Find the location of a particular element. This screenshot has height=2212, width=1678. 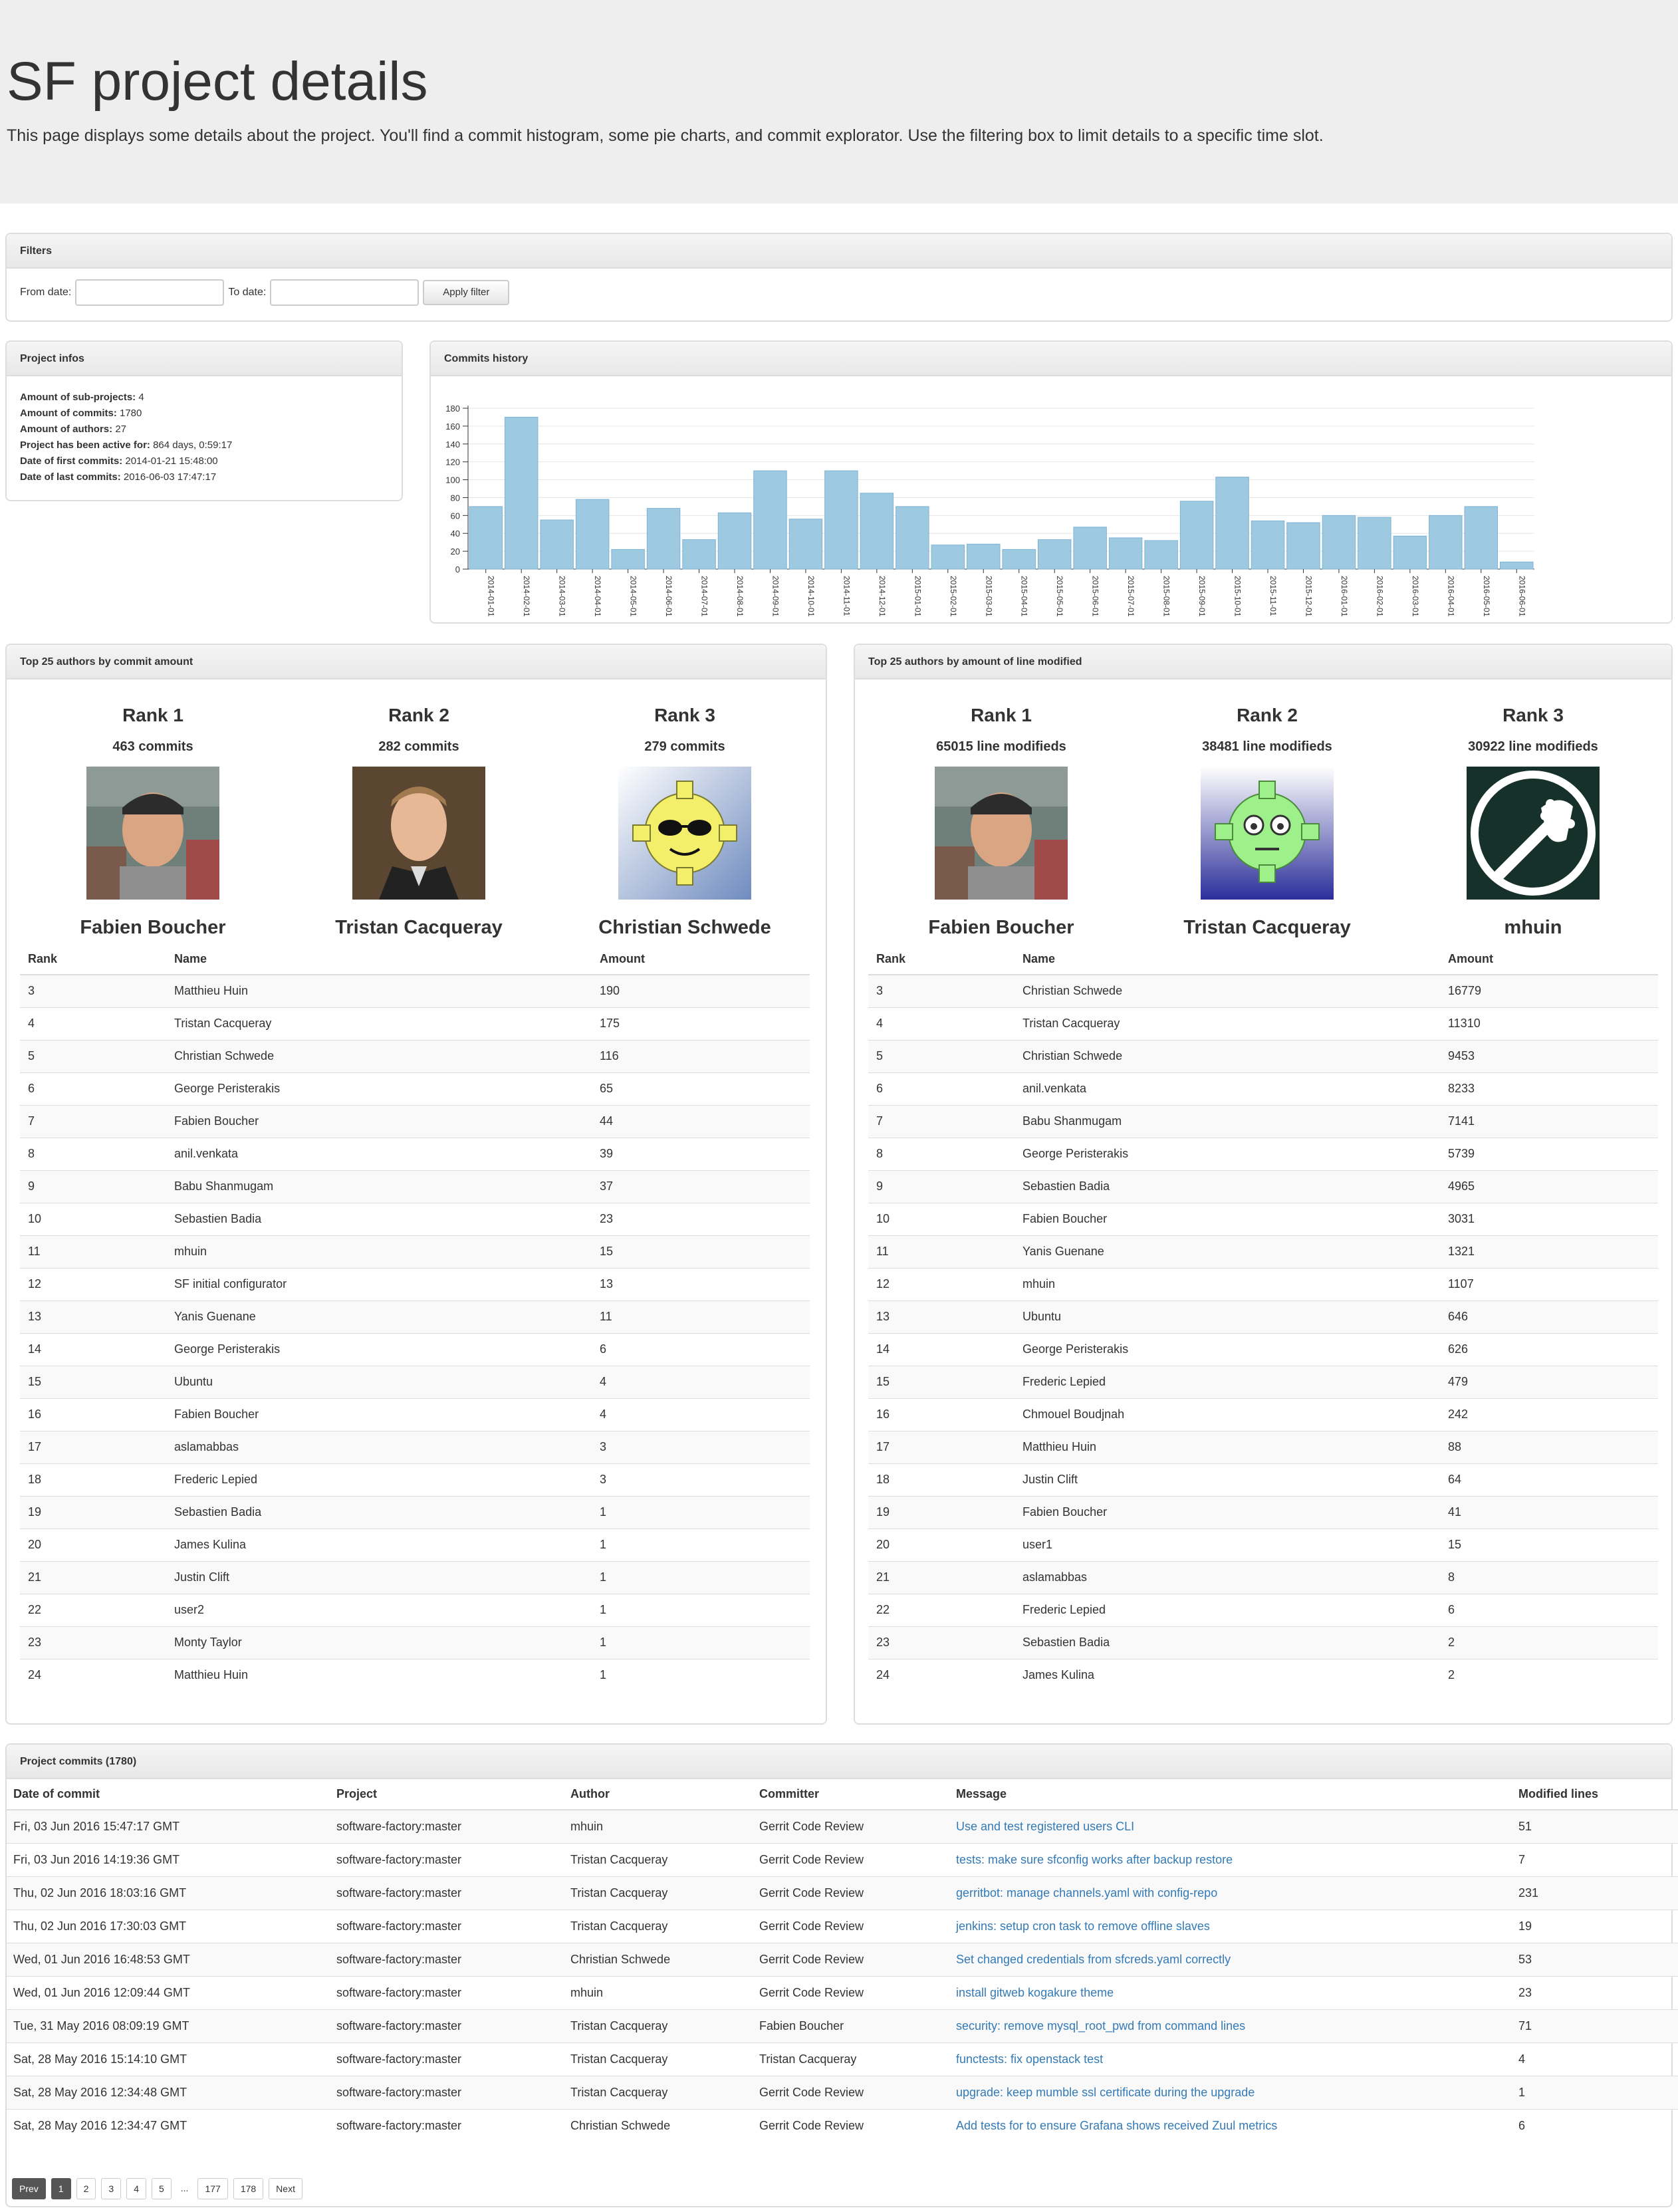

table-cell: 7 is located at coordinates (93, 1121).